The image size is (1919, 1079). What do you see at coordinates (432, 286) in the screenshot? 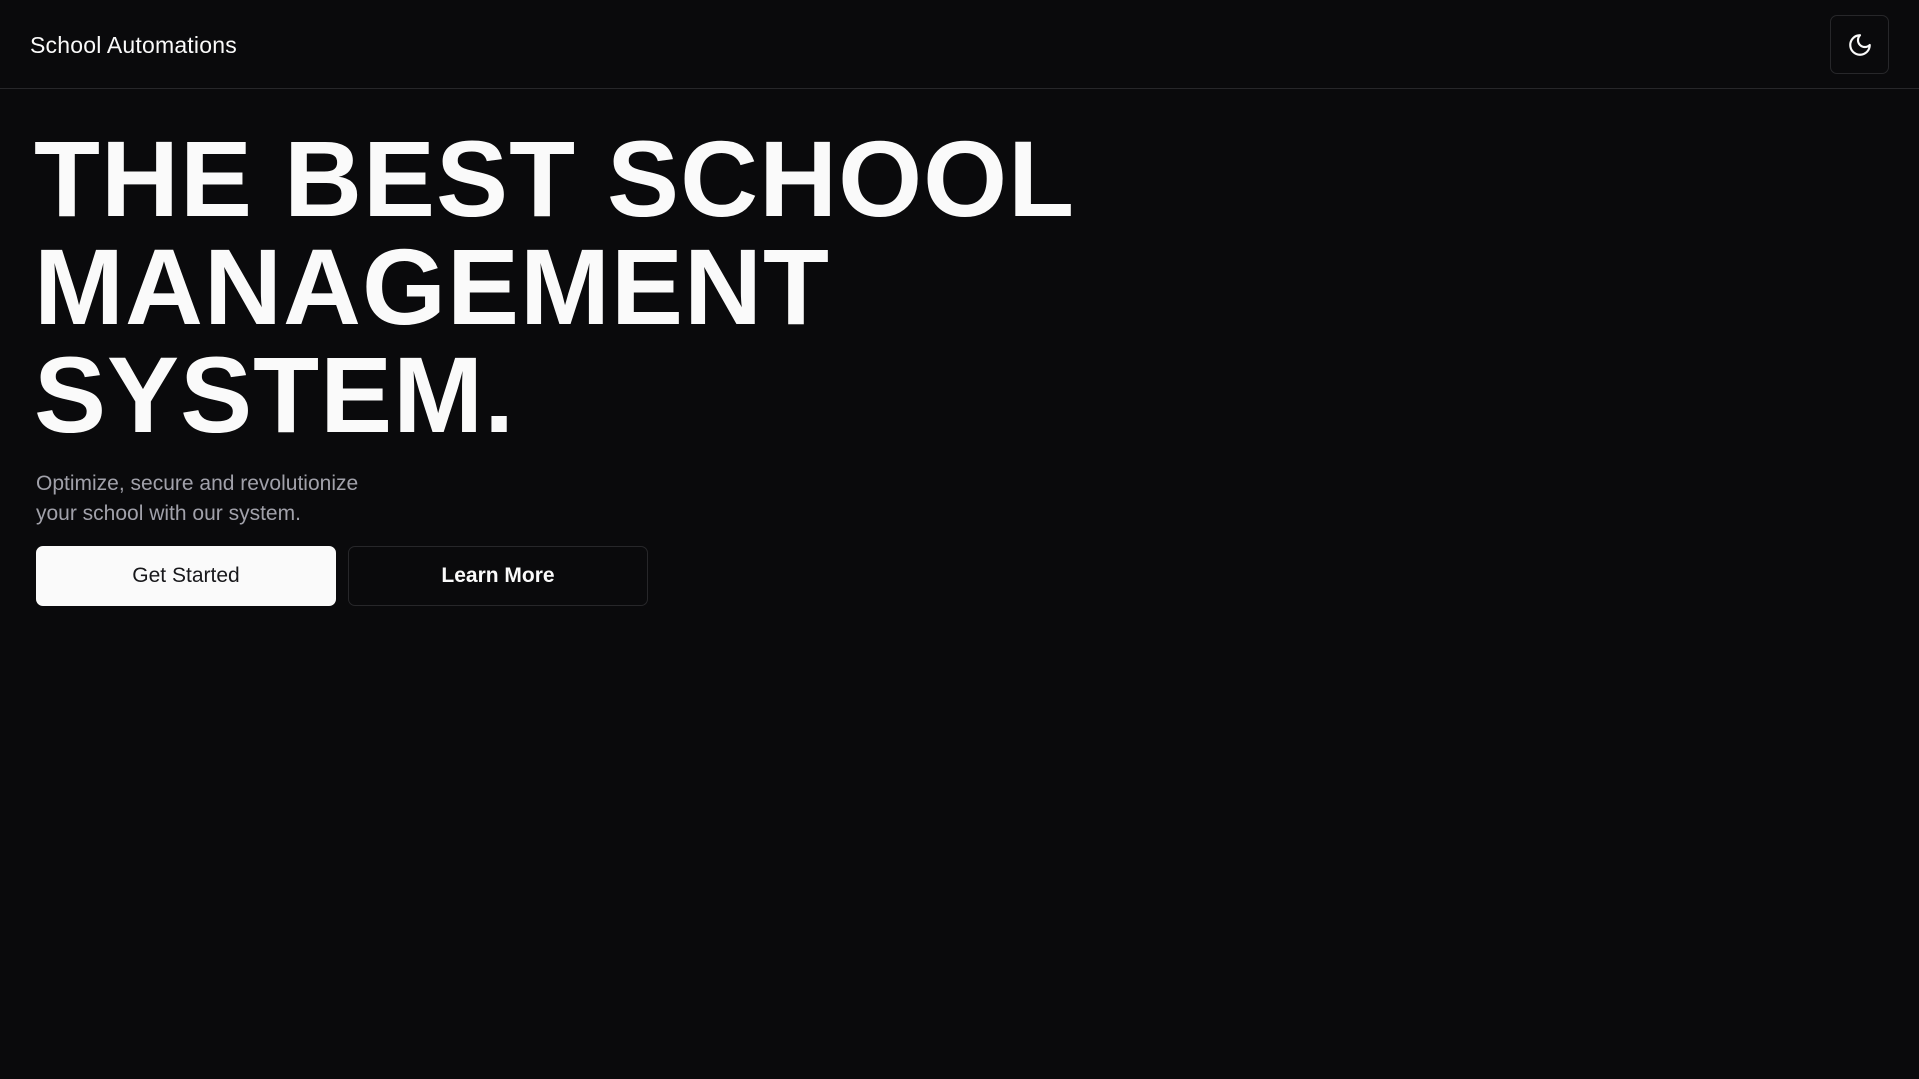
I see `hero-title-line: MANAGEMENT` at bounding box center [432, 286].